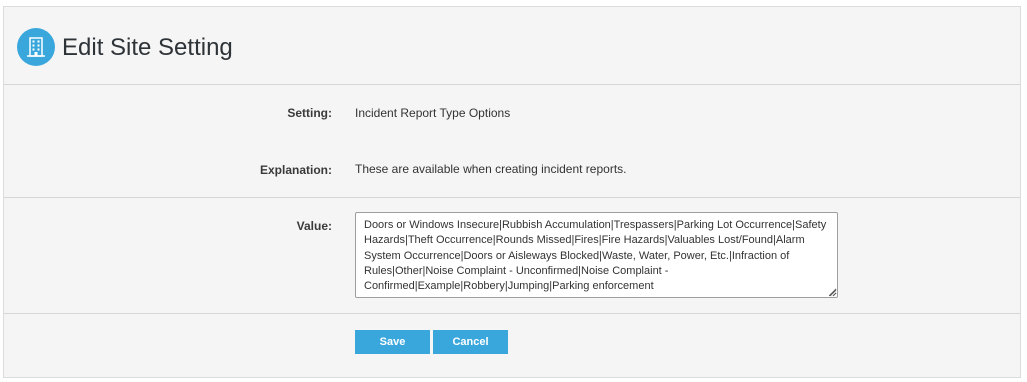 This screenshot has width=1027, height=382. Describe the element at coordinates (470, 342) in the screenshot. I see `cancel-button: Cancel` at that location.